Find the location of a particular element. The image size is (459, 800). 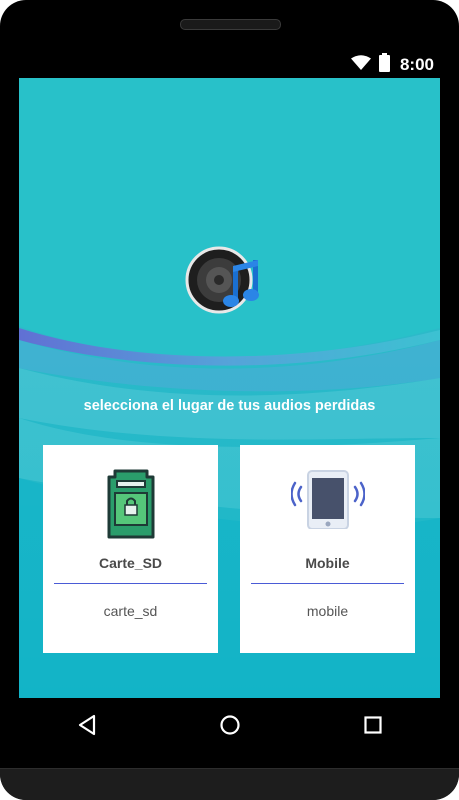

speaker-music-note-icon is located at coordinates (222, 280).